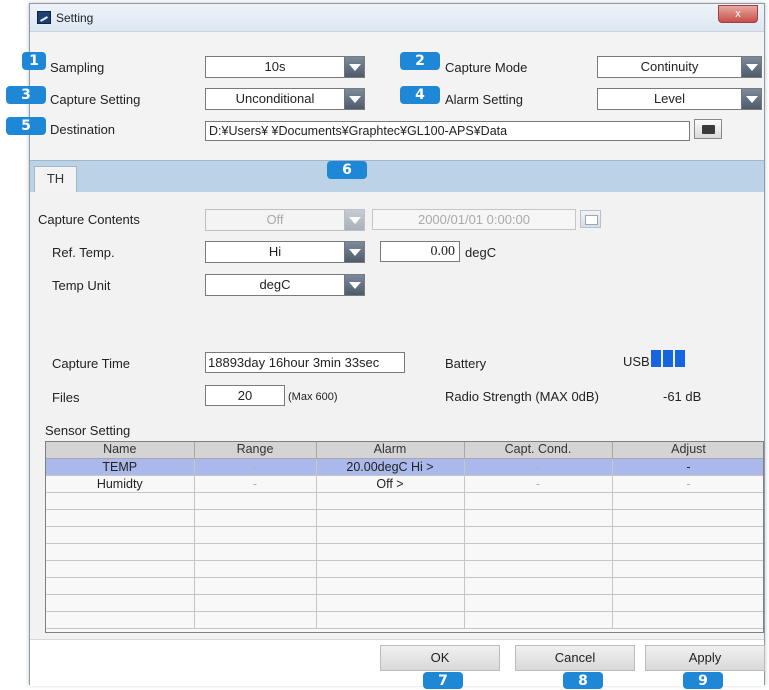  I want to click on table-row: TEMP - 20.00degC Hi > - -, so click(404, 467).